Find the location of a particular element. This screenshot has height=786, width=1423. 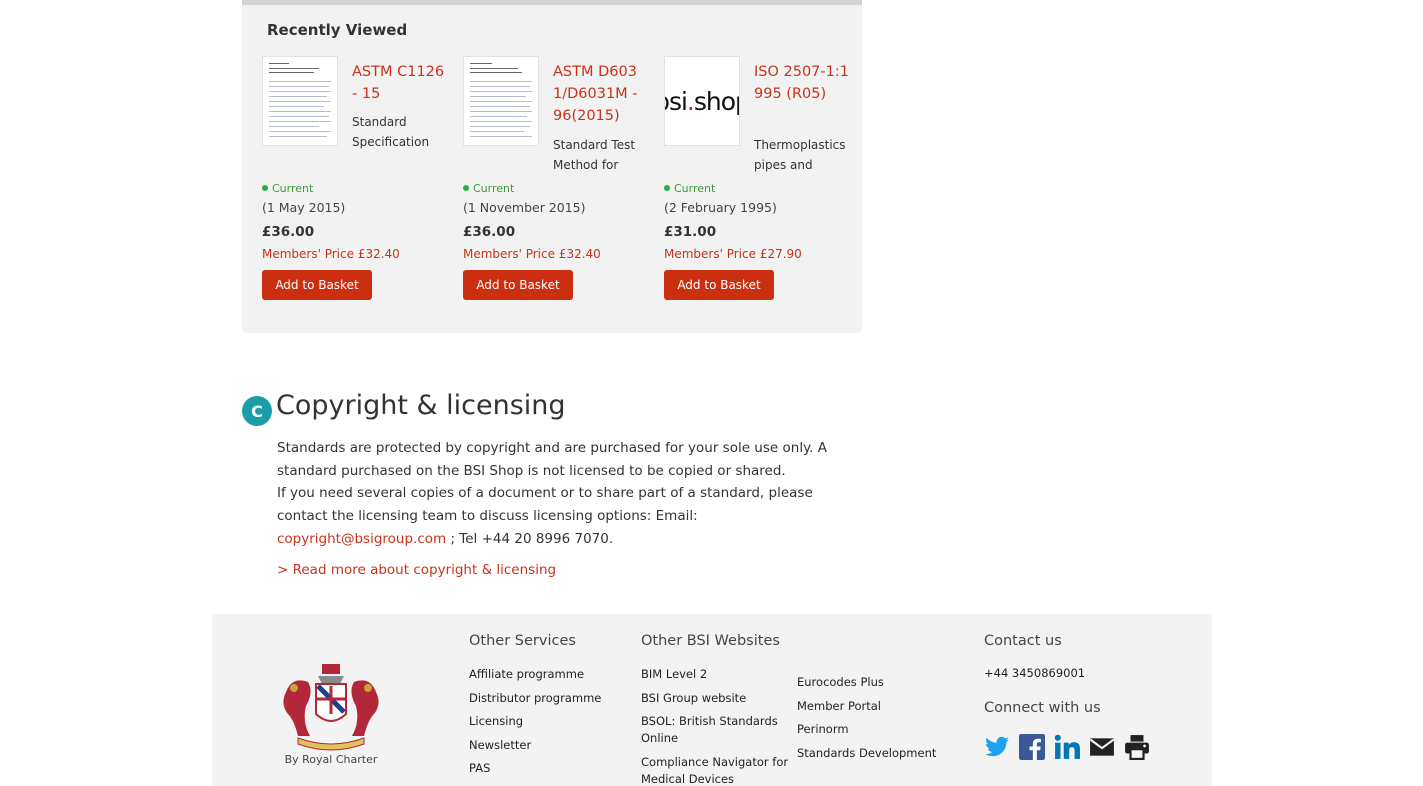

contact-heading: Contact us is located at coordinates (1023, 641).